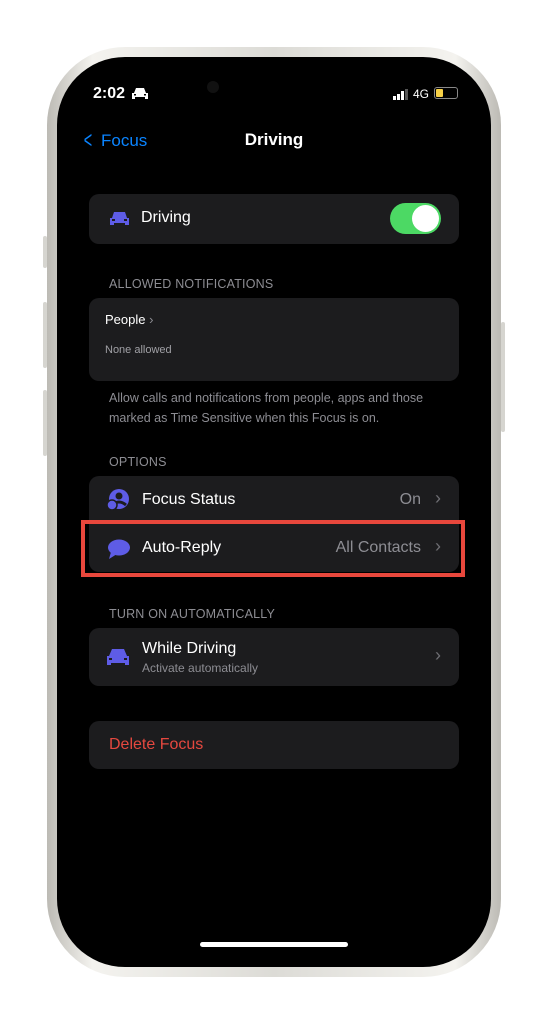 Image resolution: width=548 pixels, height=1024 pixels. I want to click on options-header: OPTIONS, so click(138, 462).